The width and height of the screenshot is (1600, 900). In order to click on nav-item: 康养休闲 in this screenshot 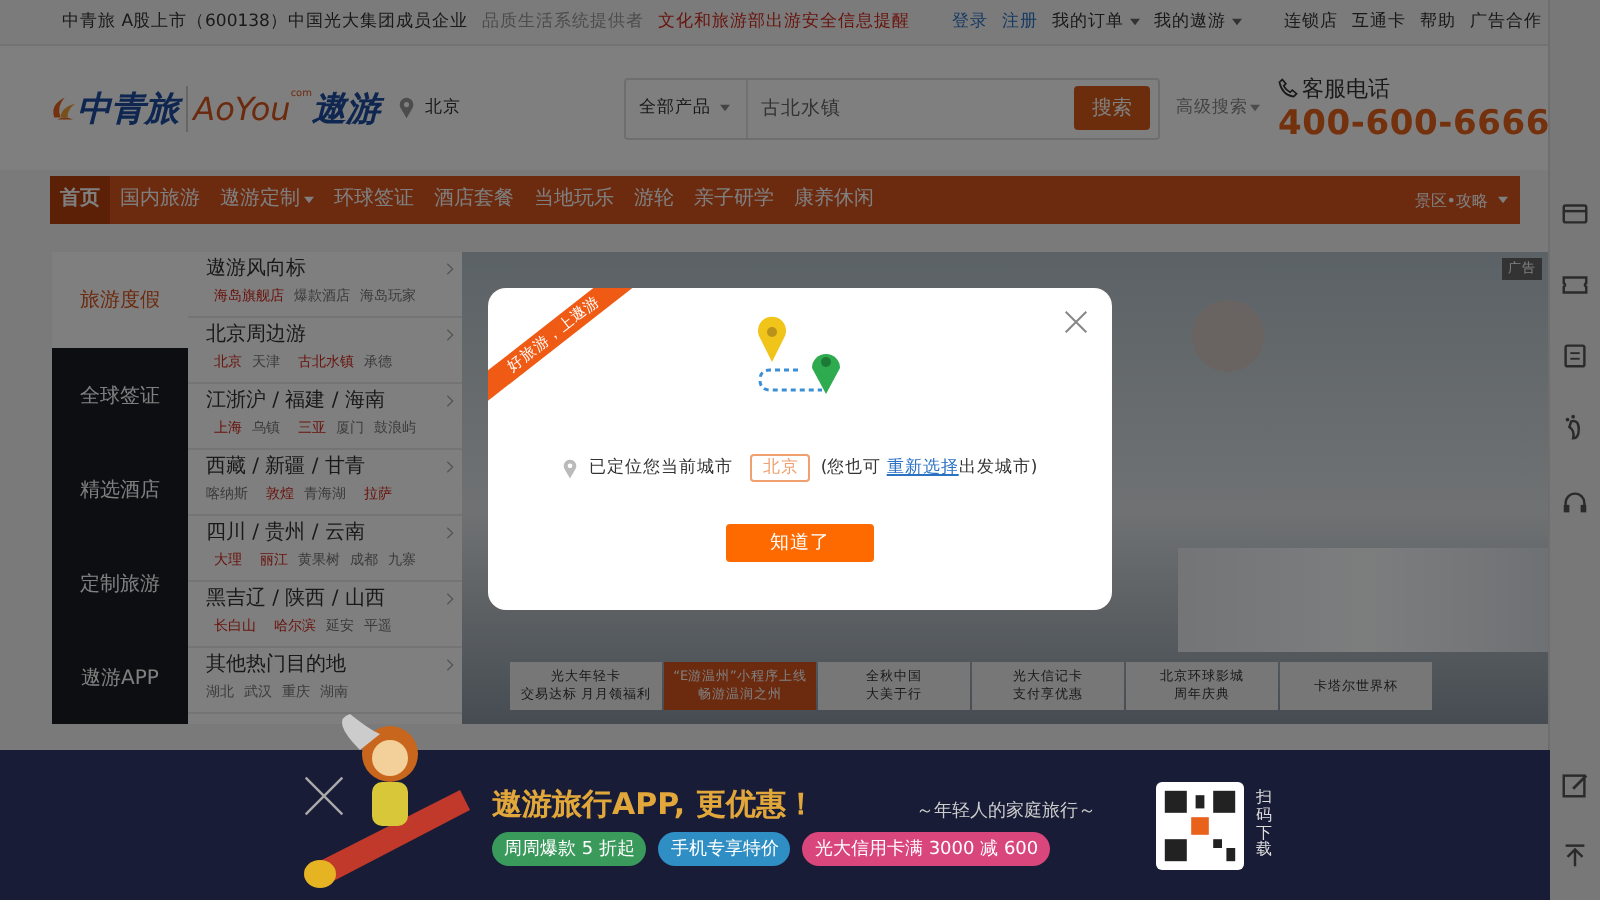, I will do `click(834, 200)`.